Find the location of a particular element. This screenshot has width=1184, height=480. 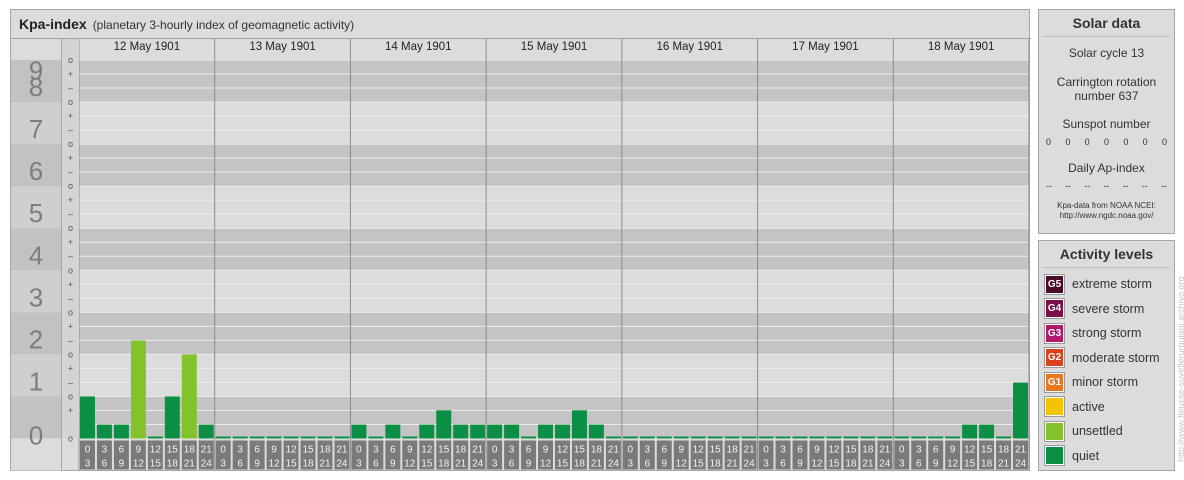

day-label: 15 May 1901 is located at coordinates (554, 47).